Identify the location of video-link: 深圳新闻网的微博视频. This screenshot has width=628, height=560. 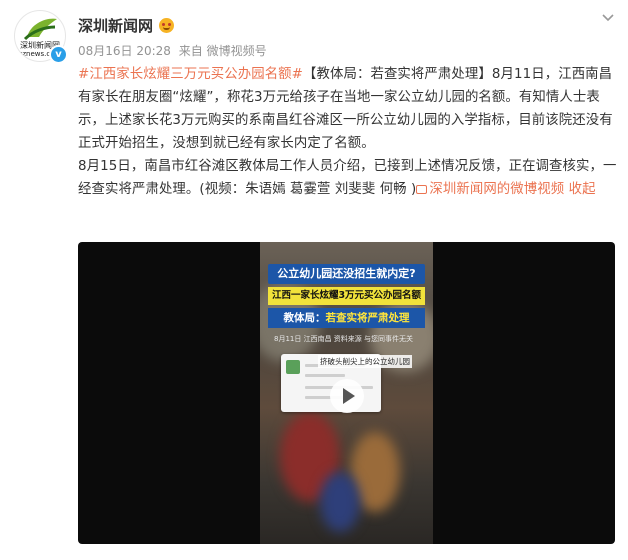
(490, 189).